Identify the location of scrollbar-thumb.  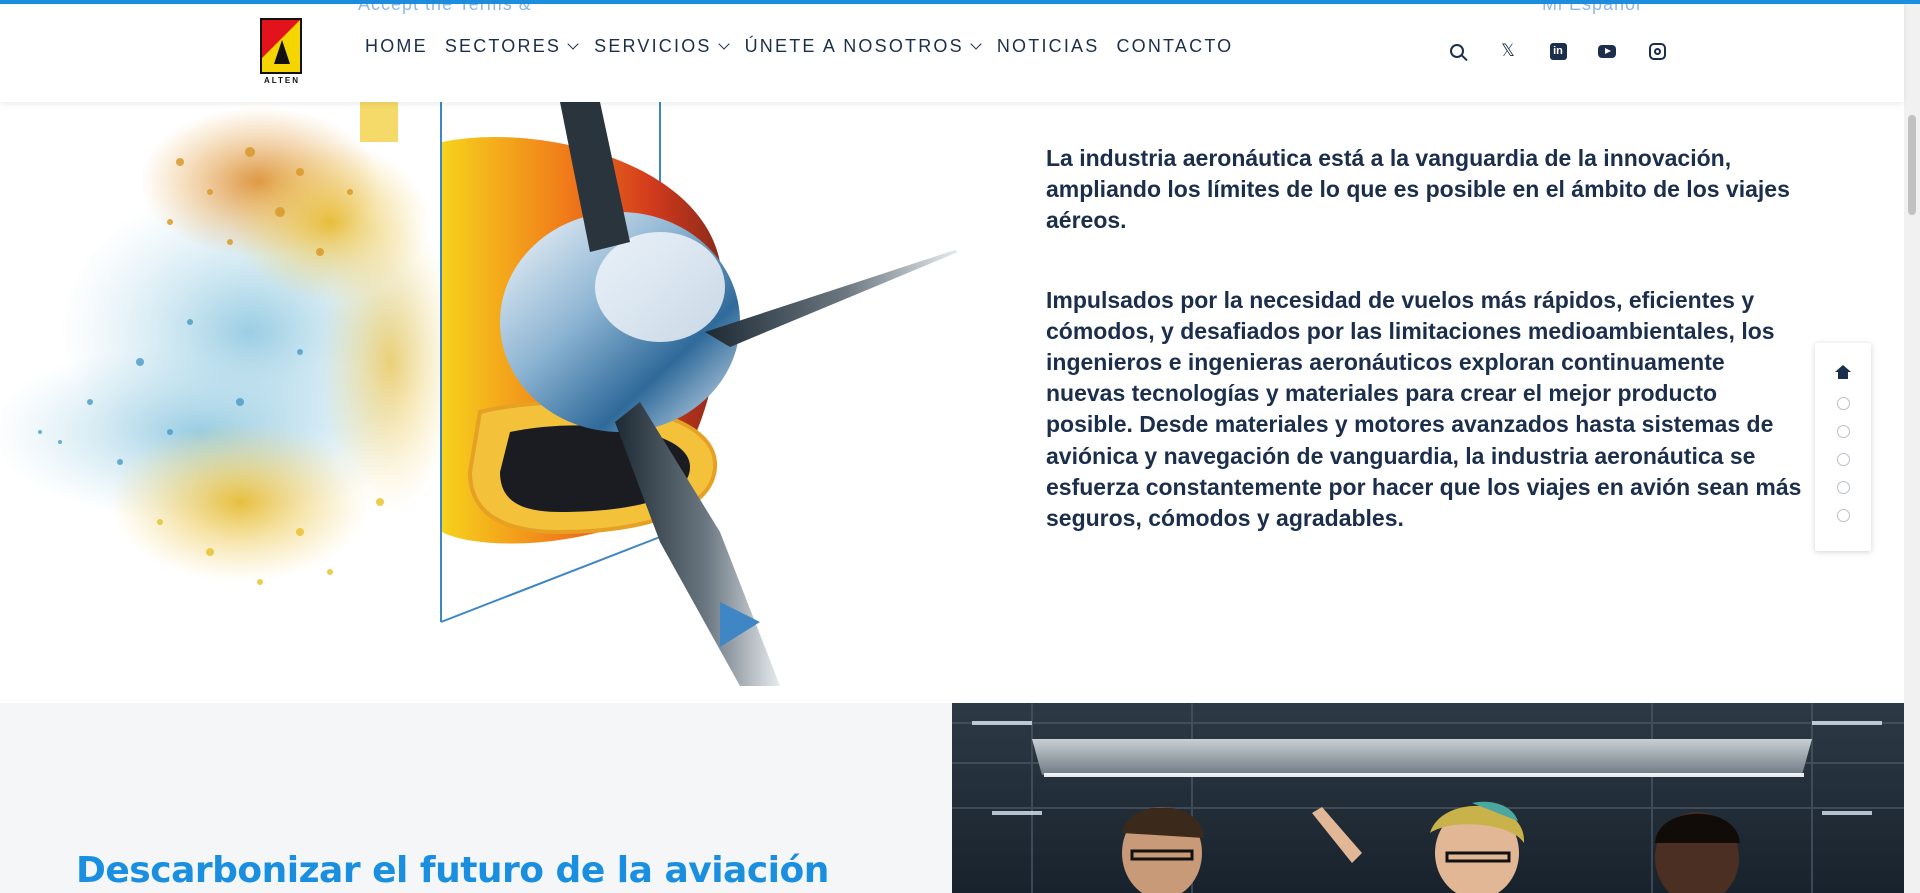
(1912, 165).